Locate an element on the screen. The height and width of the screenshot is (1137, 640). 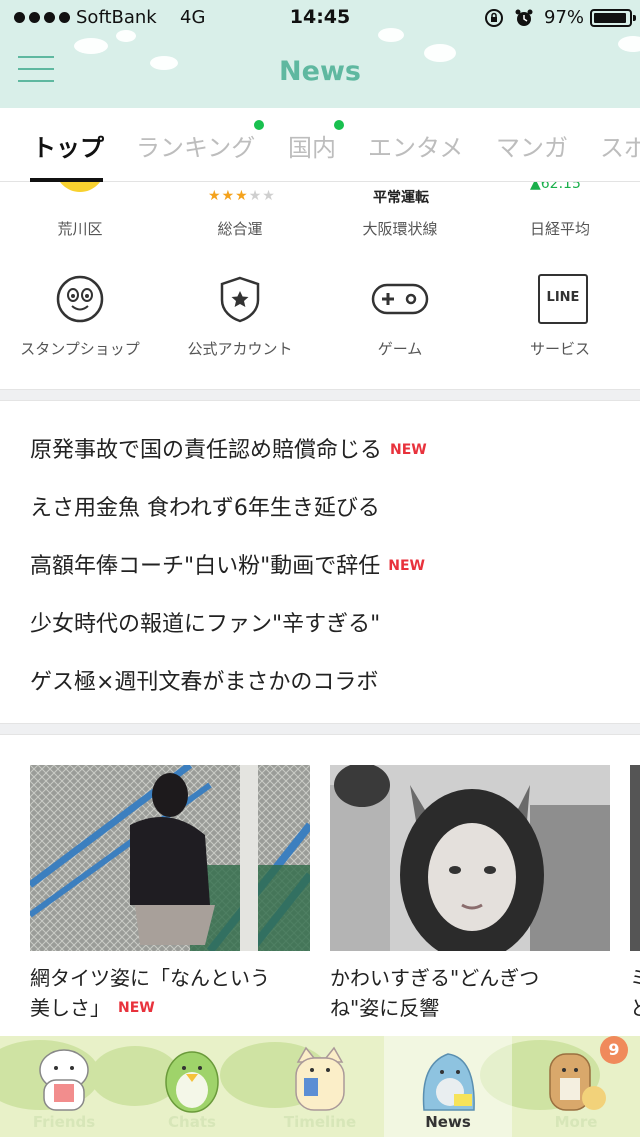
notification-badge: 9 is located at coordinates (614, 1050).